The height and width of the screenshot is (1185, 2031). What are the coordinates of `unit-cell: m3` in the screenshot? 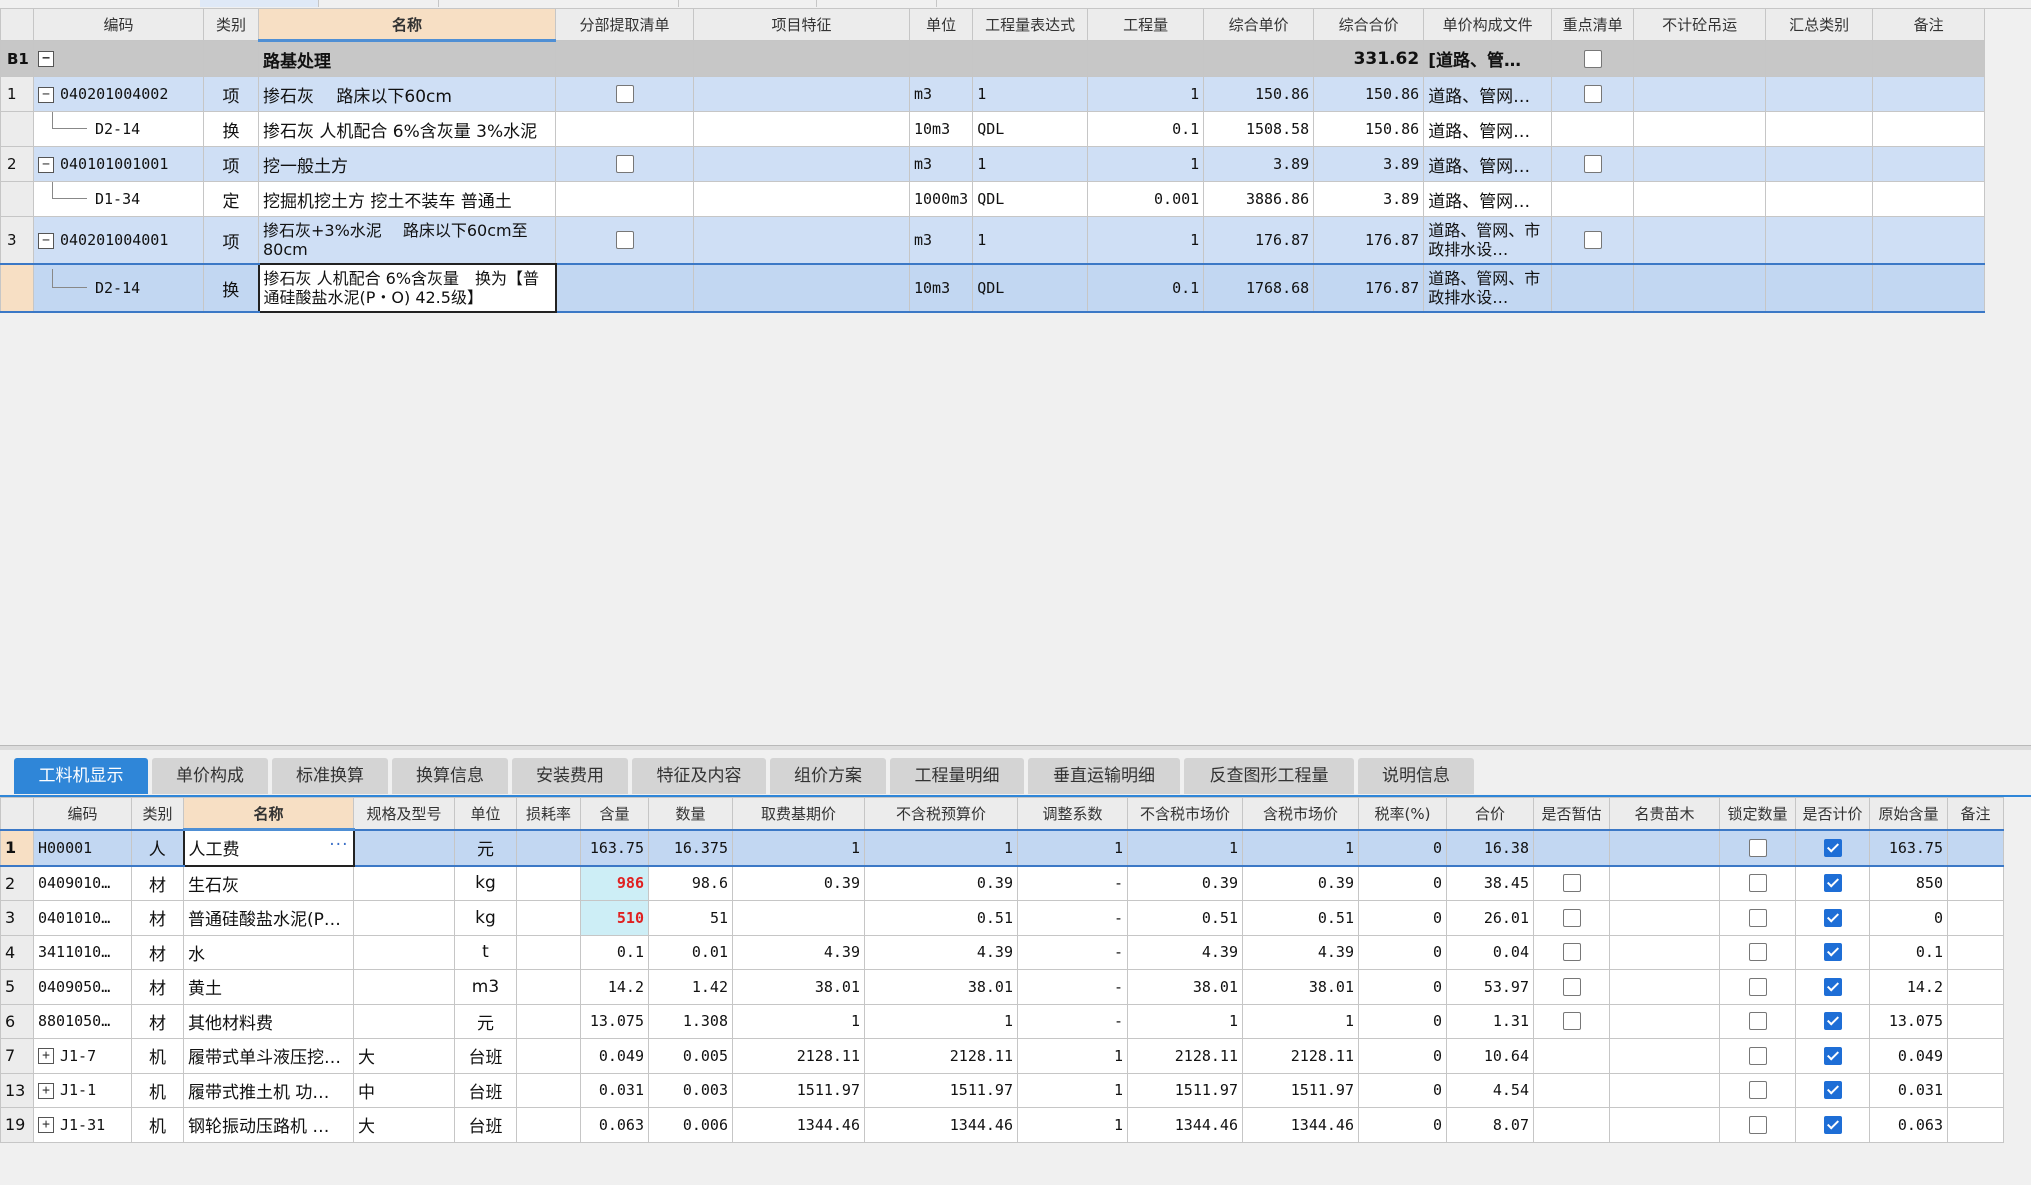 It's located at (941, 240).